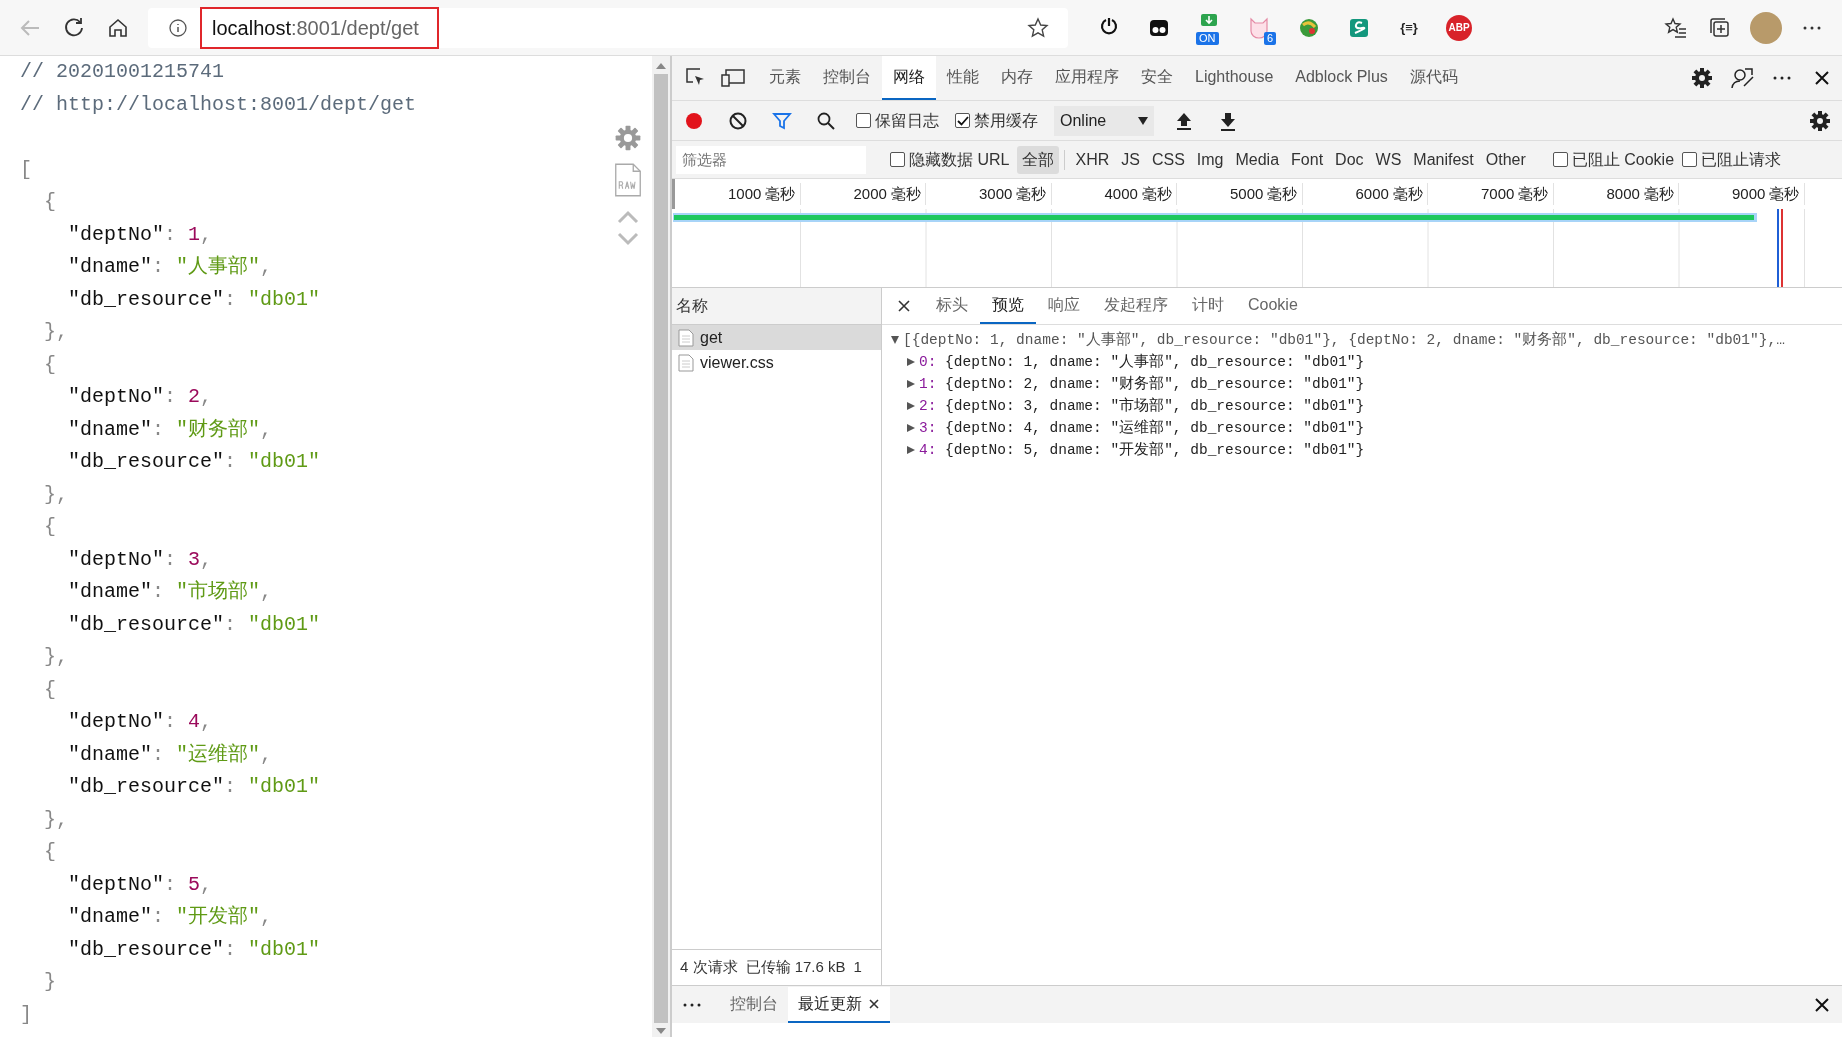 This screenshot has height=1037, width=1842. Describe the element at coordinates (1142, 384) in the screenshot. I see `preview-row: 1: {deptNo: 2, dname: "财务部", db_resource: "db01"}` at that location.